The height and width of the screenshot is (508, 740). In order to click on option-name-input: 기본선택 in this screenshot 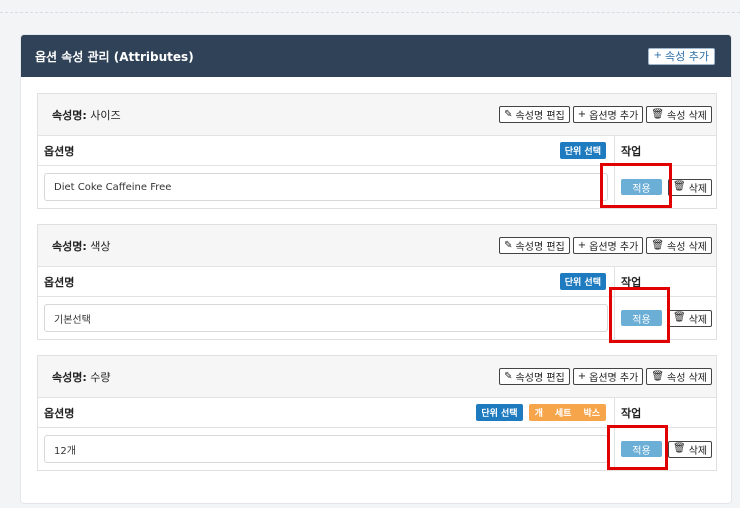, I will do `click(326, 318)`.